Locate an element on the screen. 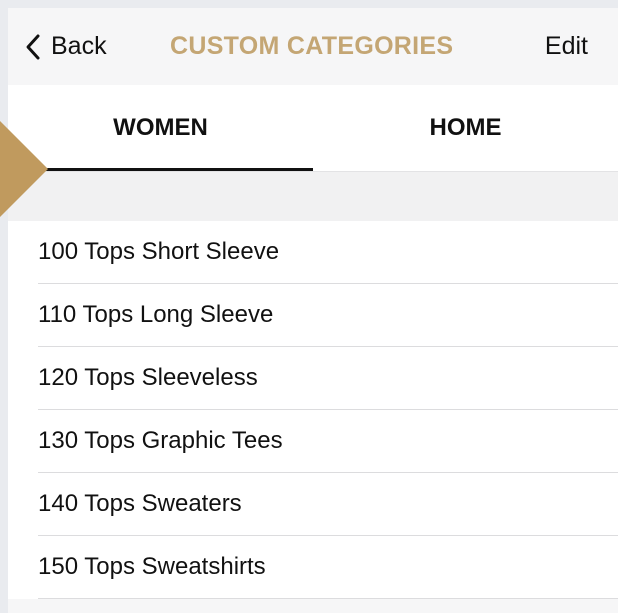 The height and width of the screenshot is (613, 618). list-item: 100 Tops Short Sleeve is located at coordinates (328, 252).